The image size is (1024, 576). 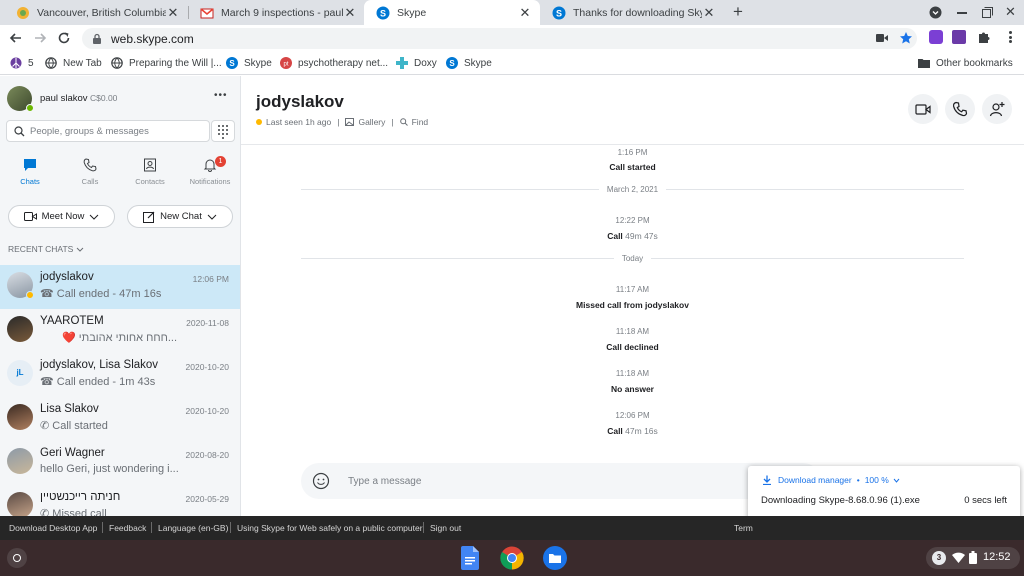 What do you see at coordinates (193, 528) in the screenshot?
I see `language-link: Language (en-GB)` at bounding box center [193, 528].